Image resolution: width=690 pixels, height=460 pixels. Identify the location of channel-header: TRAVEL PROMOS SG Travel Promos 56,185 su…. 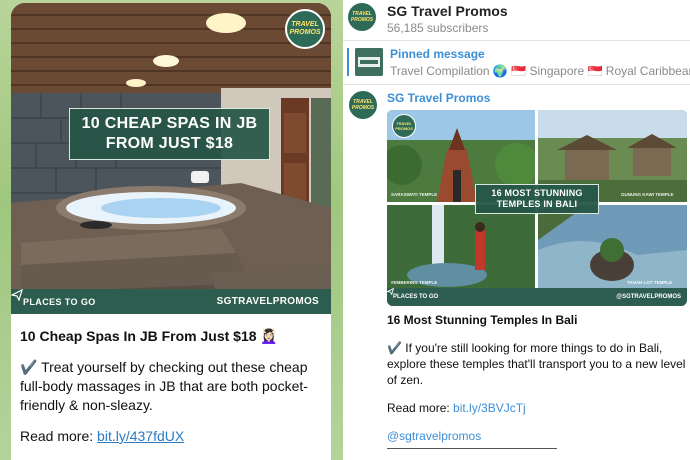
(516, 20).